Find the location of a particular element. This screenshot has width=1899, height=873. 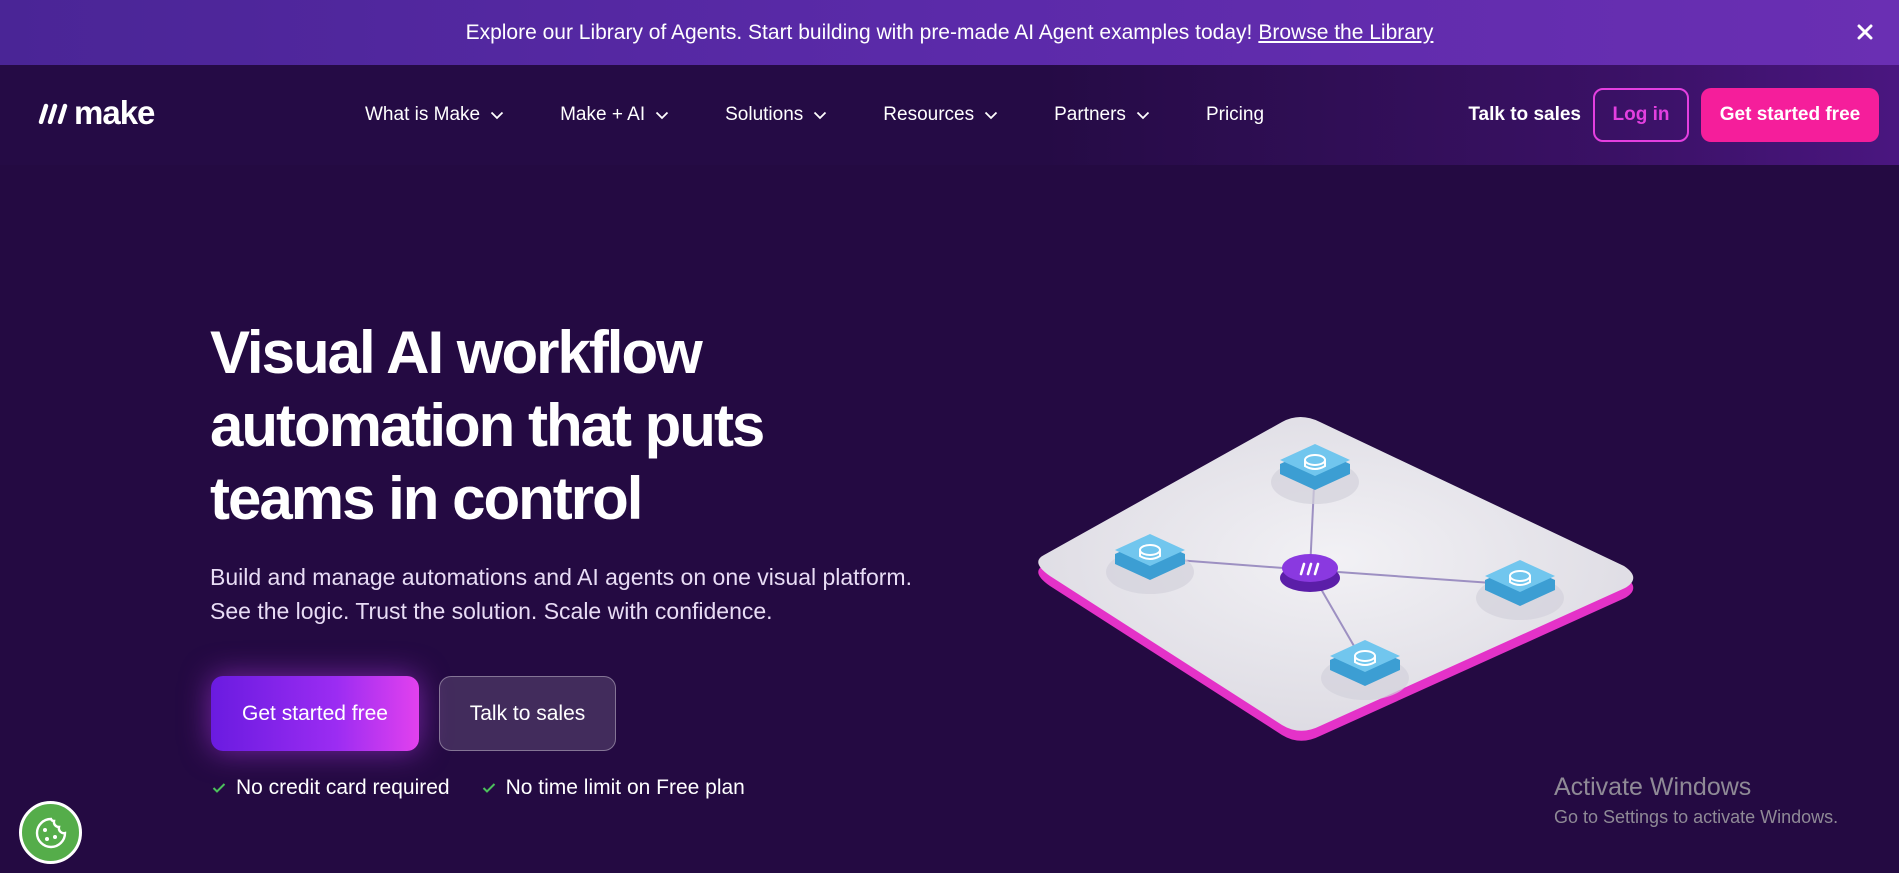

cookie-icon is located at coordinates (50, 832).